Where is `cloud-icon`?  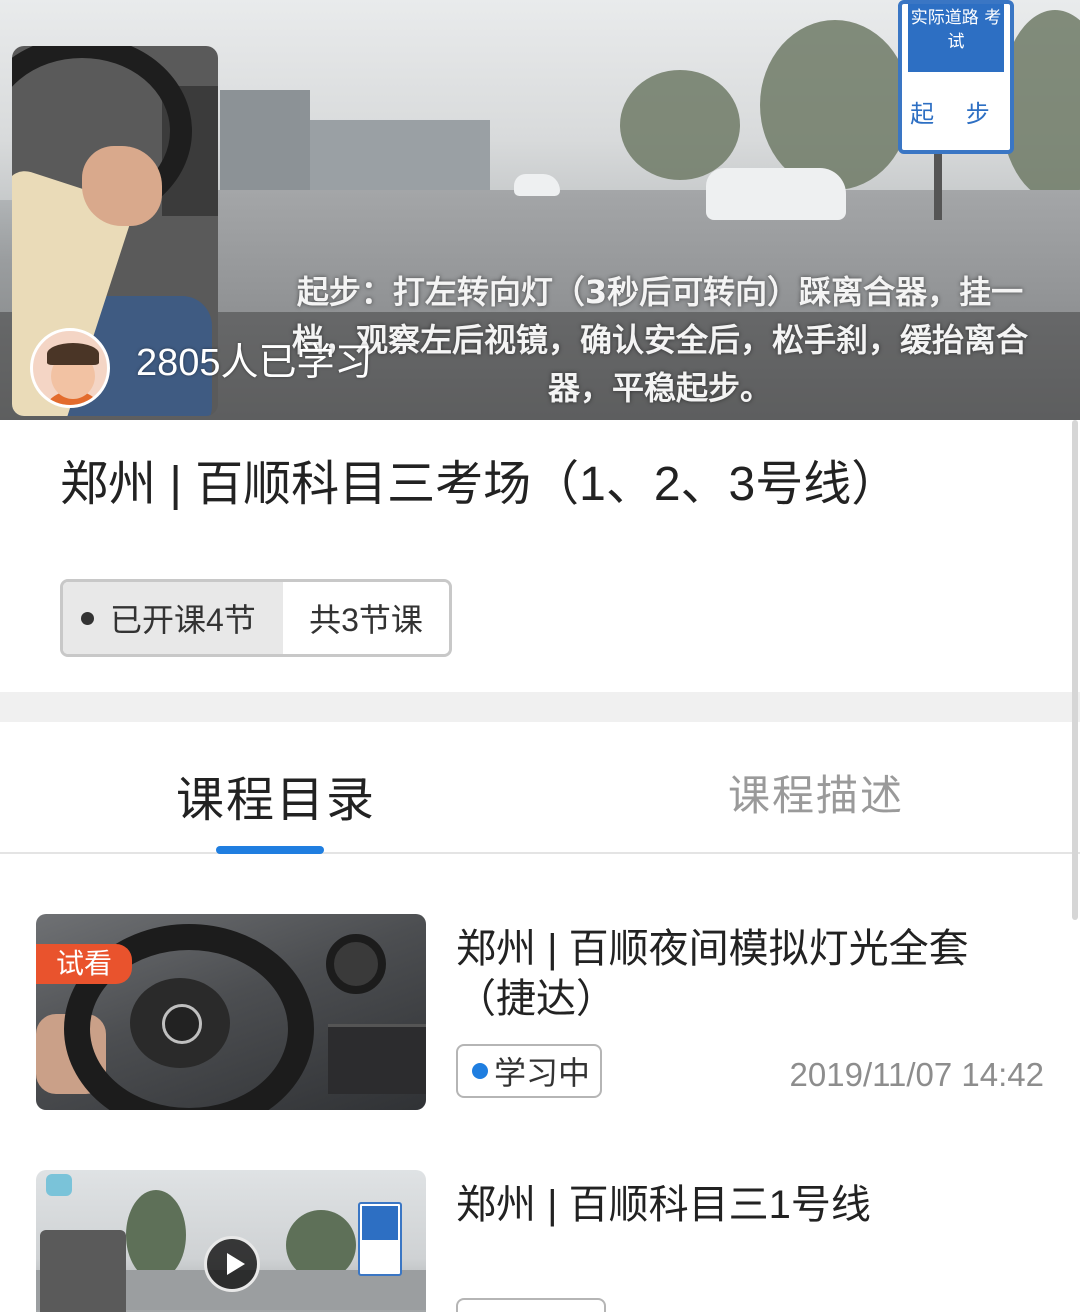 cloud-icon is located at coordinates (59, 1185).